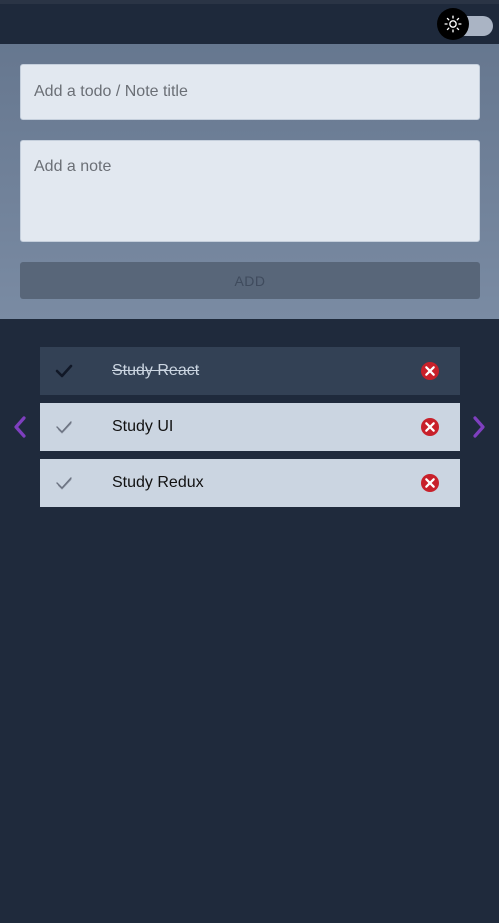 The width and height of the screenshot is (499, 923). What do you see at coordinates (158, 483) in the screenshot?
I see `todo-title: Study Redux` at bounding box center [158, 483].